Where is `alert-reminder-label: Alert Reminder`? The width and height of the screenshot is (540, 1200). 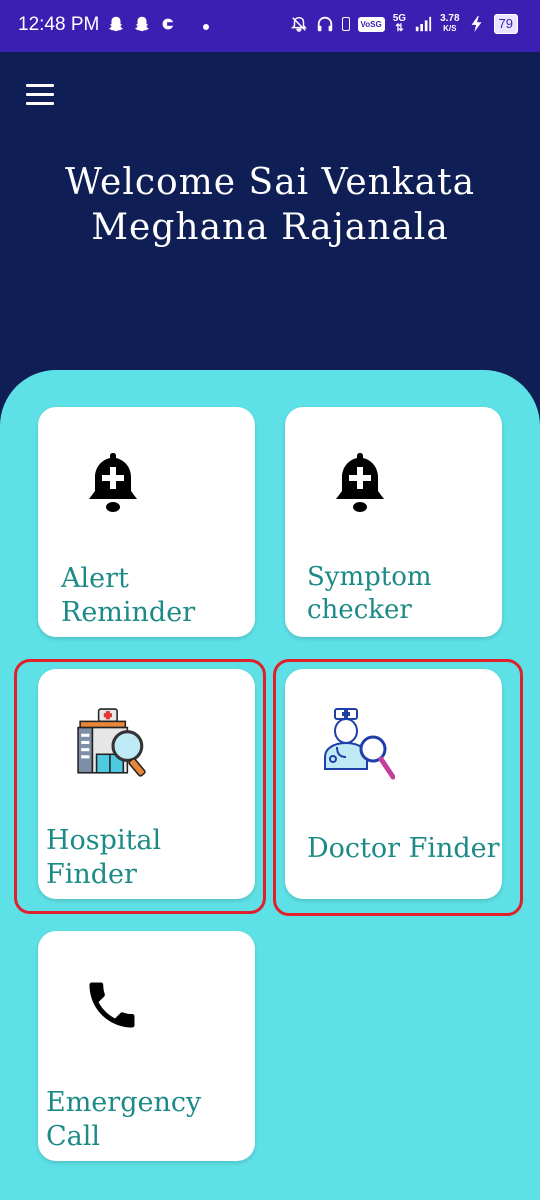
alert-reminder-label: Alert Reminder is located at coordinates (128, 595).